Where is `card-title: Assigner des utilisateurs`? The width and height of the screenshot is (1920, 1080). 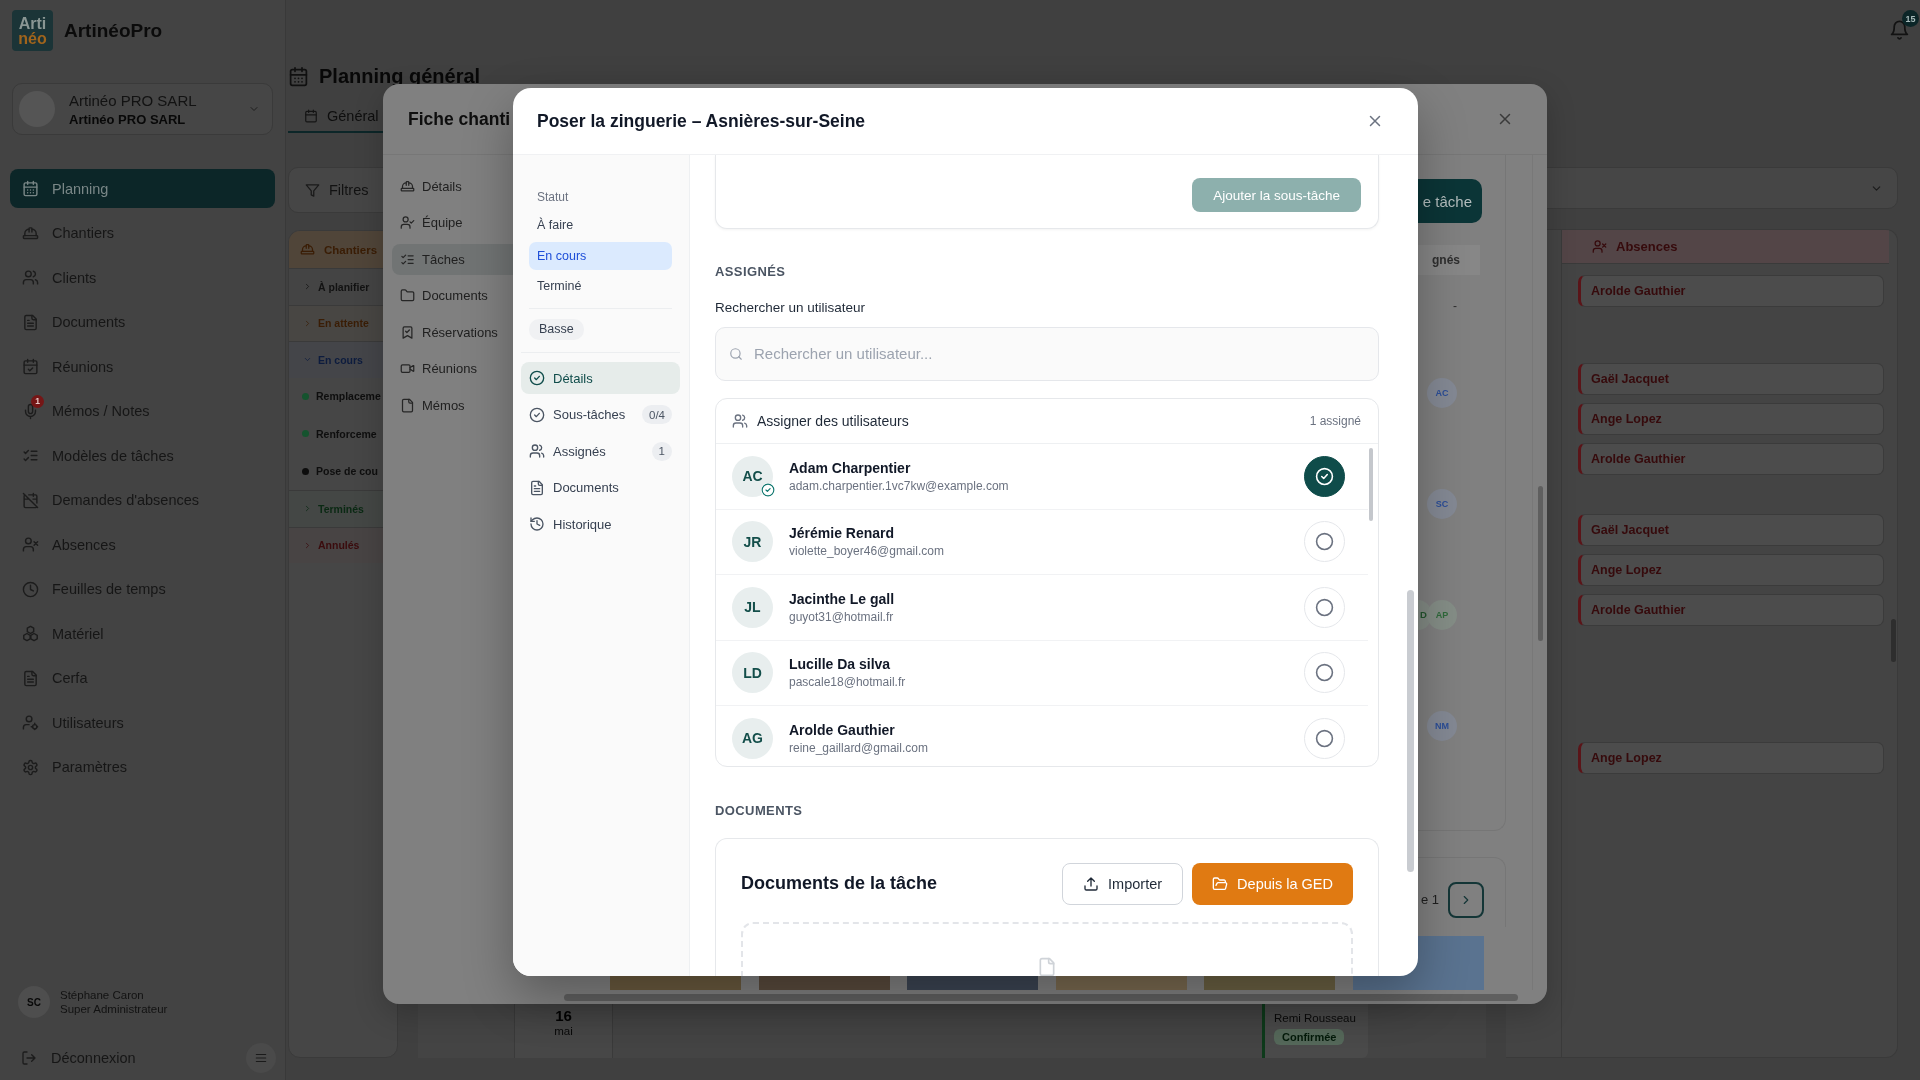 card-title: Assigner des utilisateurs is located at coordinates (833, 421).